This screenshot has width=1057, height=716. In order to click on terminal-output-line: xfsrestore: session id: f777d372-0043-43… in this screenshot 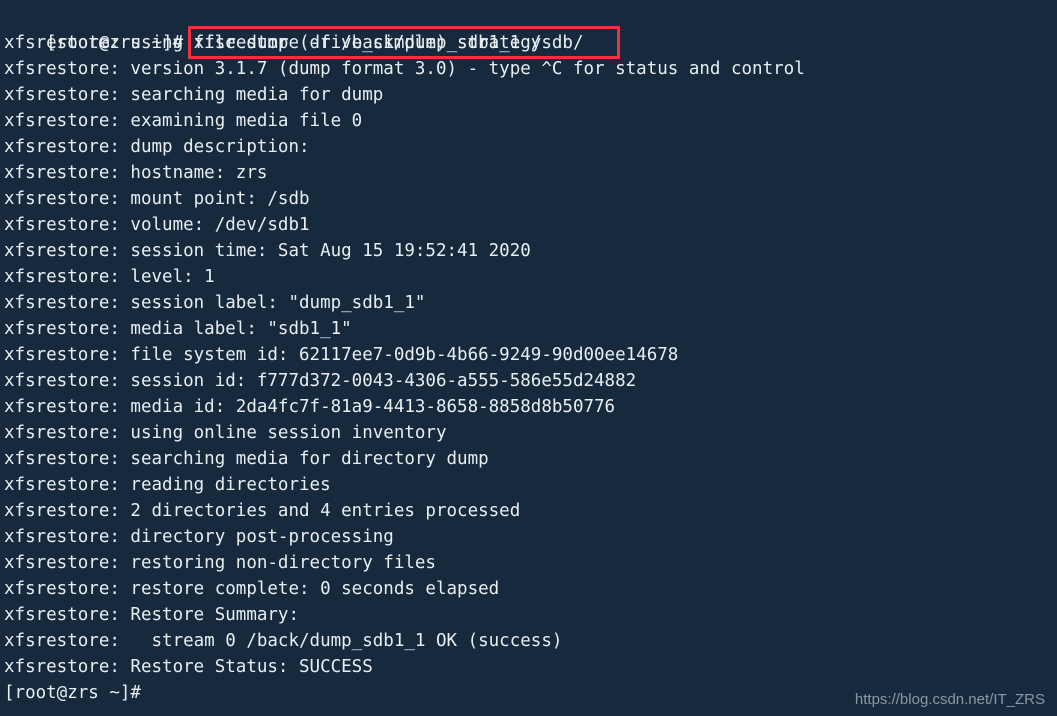, I will do `click(320, 381)`.